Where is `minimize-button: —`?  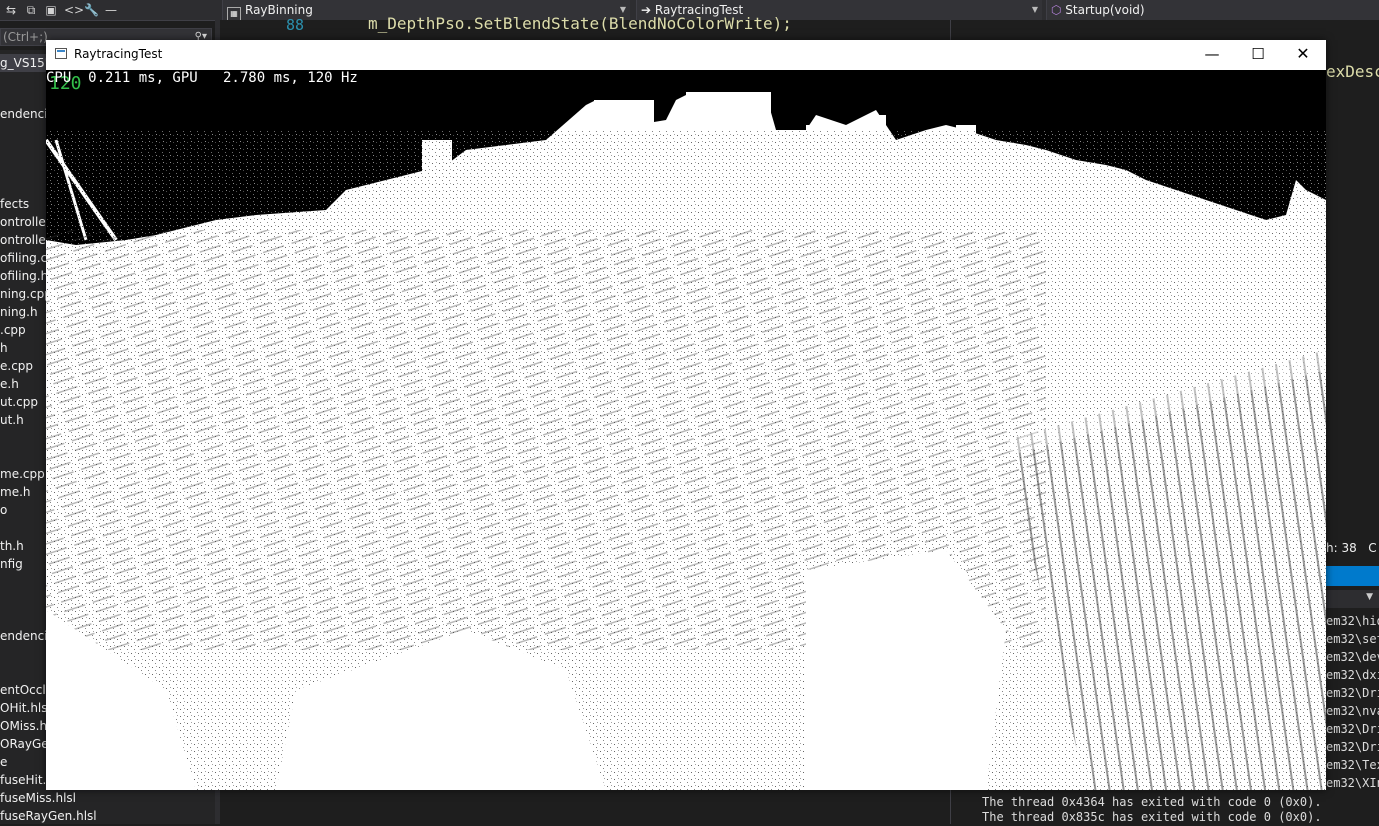 minimize-button: — is located at coordinates (1212, 54).